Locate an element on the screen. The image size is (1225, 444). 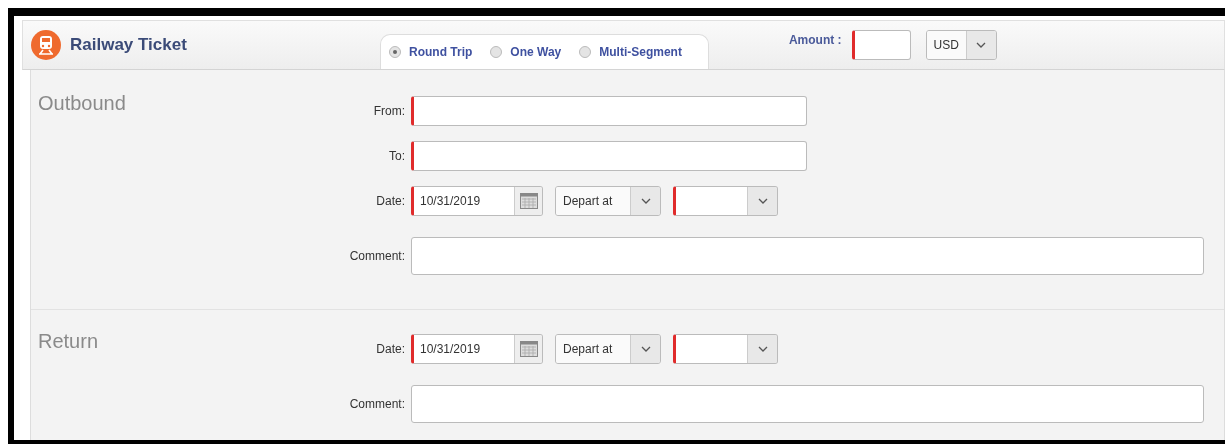
section-title: Outbound is located at coordinates (82, 104).